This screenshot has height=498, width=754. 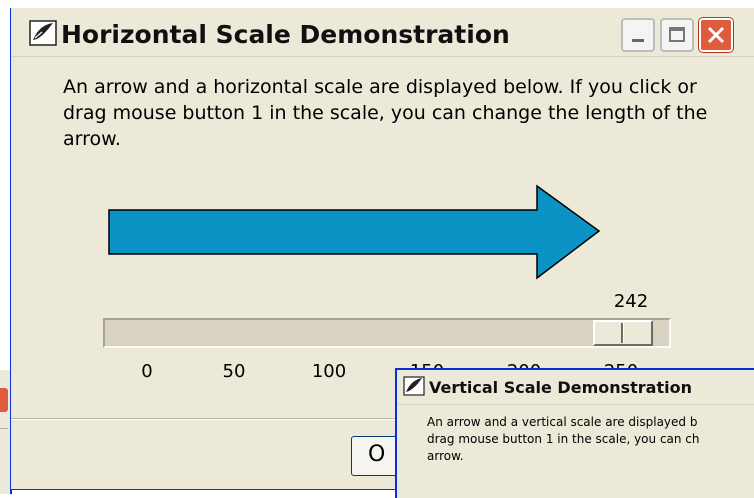 What do you see at coordinates (329, 371) in the screenshot?
I see `scale-tick-label: 100` at bounding box center [329, 371].